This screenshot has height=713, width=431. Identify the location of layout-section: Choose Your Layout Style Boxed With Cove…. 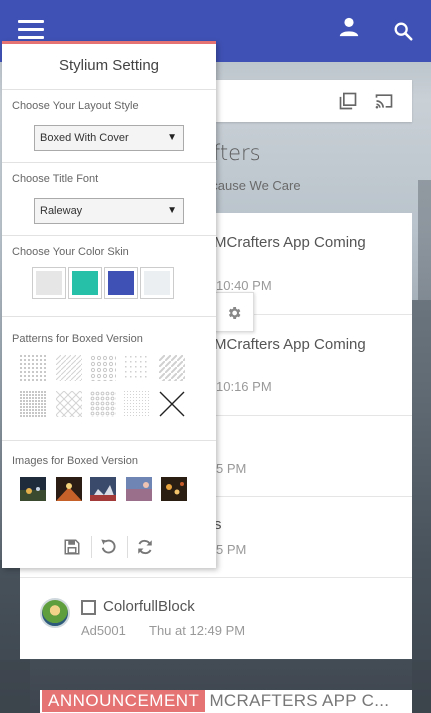
(109, 125).